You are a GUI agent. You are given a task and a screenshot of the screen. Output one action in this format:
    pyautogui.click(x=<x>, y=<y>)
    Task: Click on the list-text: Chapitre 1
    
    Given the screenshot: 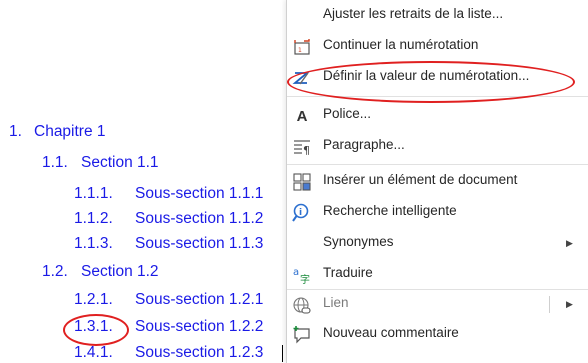 What is the action you would take?
    pyautogui.click(x=70, y=131)
    